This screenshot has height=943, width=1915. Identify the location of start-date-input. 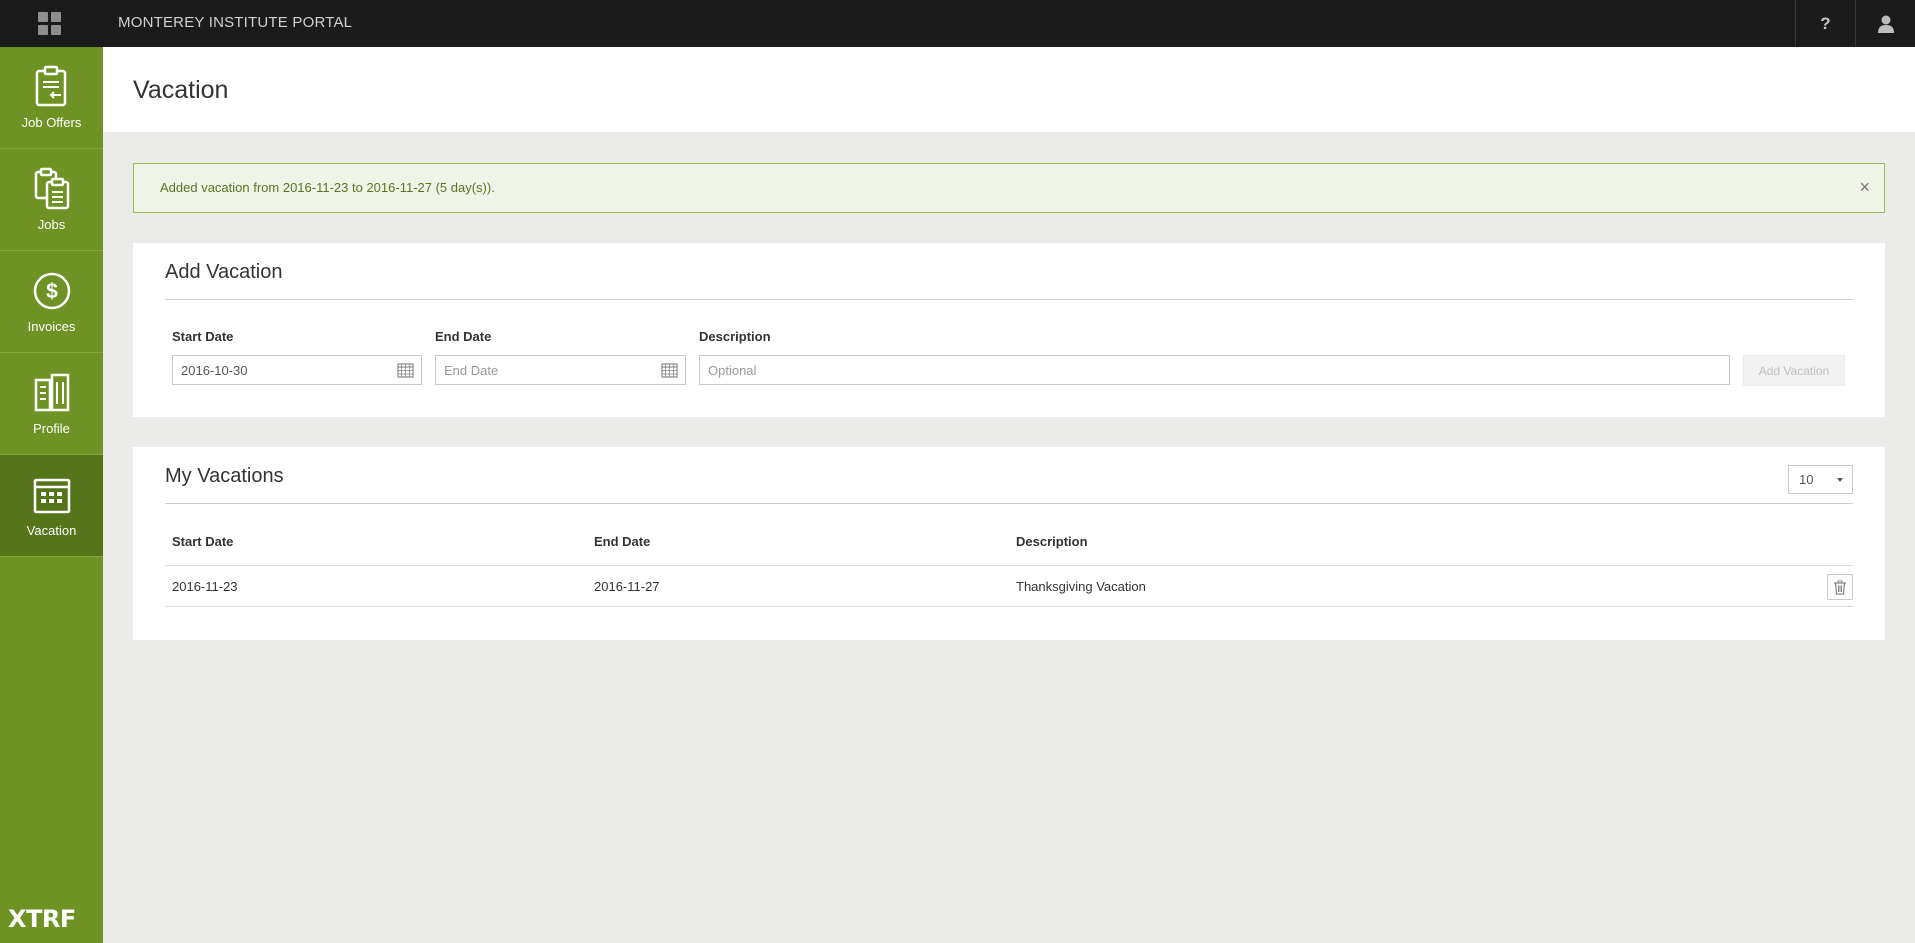
(297, 370).